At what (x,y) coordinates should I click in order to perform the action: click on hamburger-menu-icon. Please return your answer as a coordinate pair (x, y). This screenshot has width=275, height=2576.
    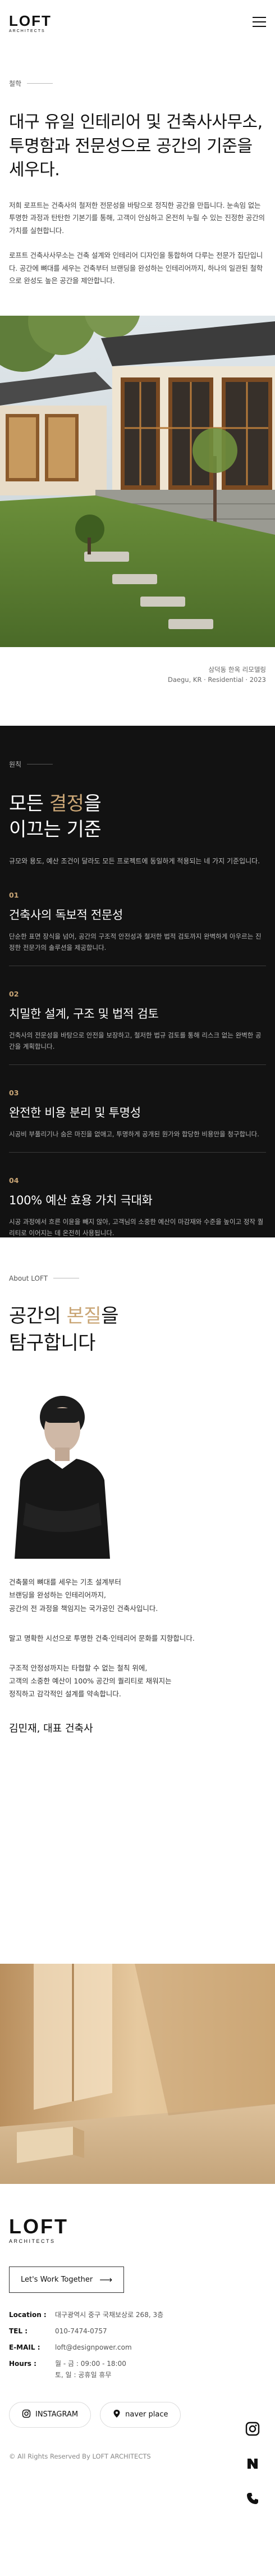
    Looking at the image, I should click on (259, 22).